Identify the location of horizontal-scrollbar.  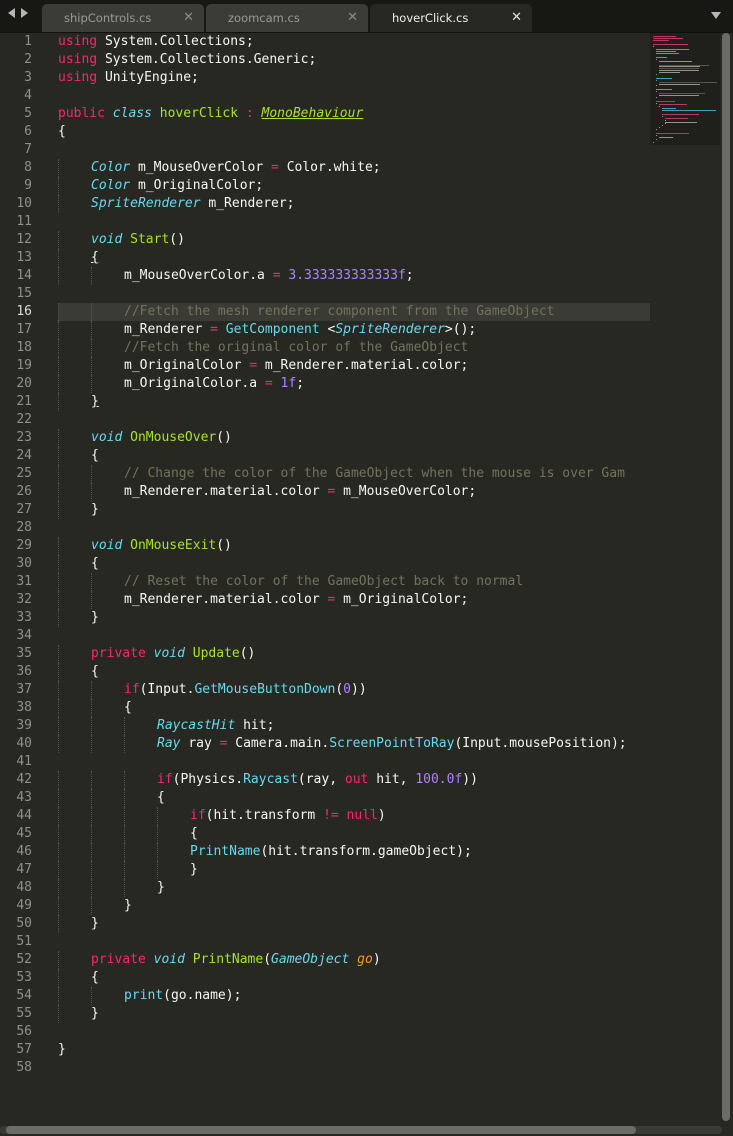
(361, 1130).